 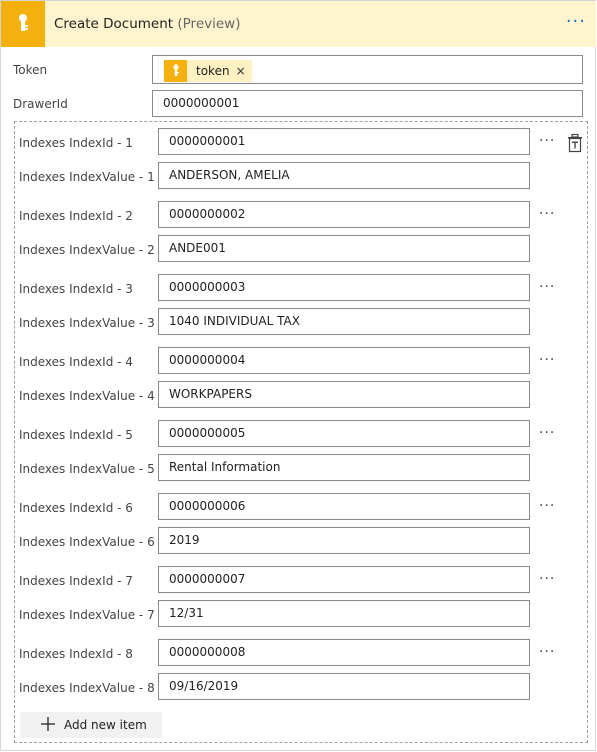 I want to click on index-value-field: ANDERSON, AMELIA, so click(x=344, y=175).